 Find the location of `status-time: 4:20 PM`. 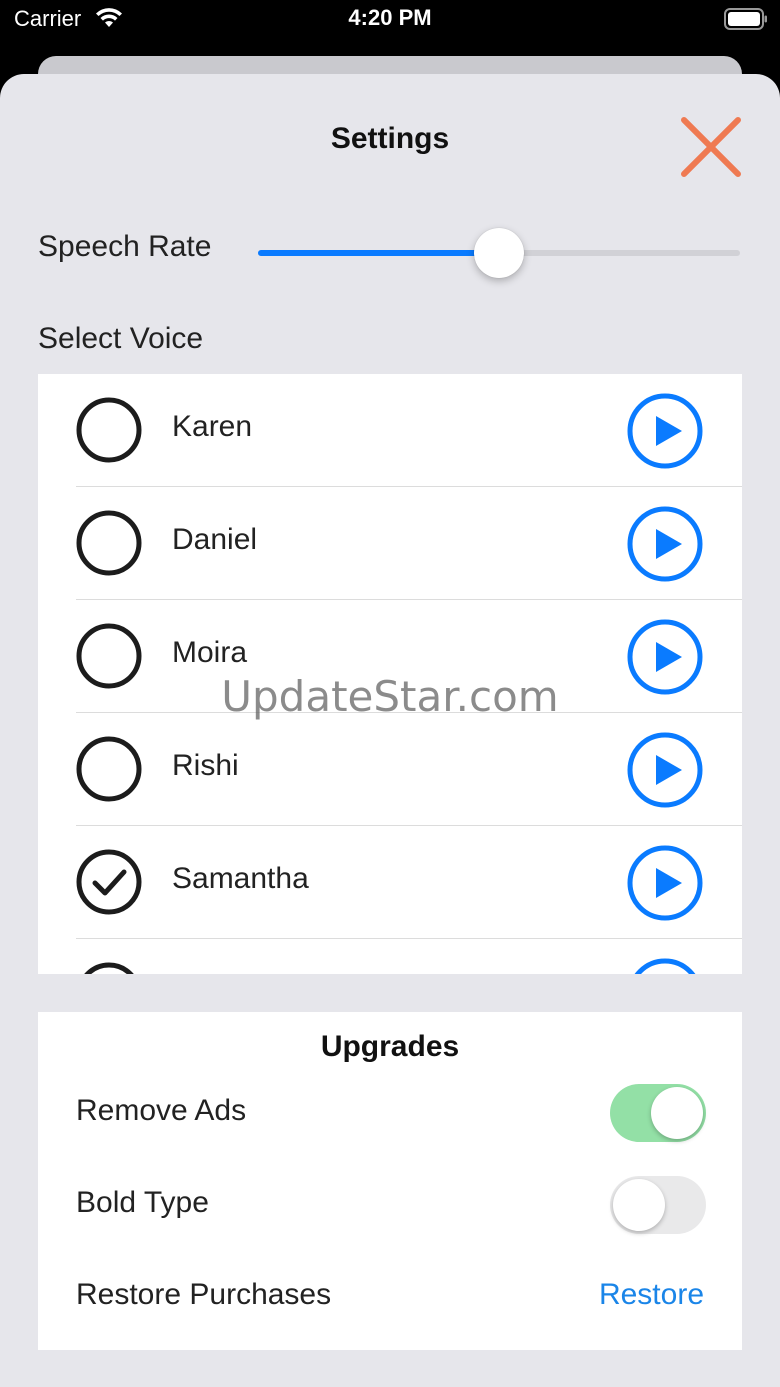

status-time: 4:20 PM is located at coordinates (390, 17).